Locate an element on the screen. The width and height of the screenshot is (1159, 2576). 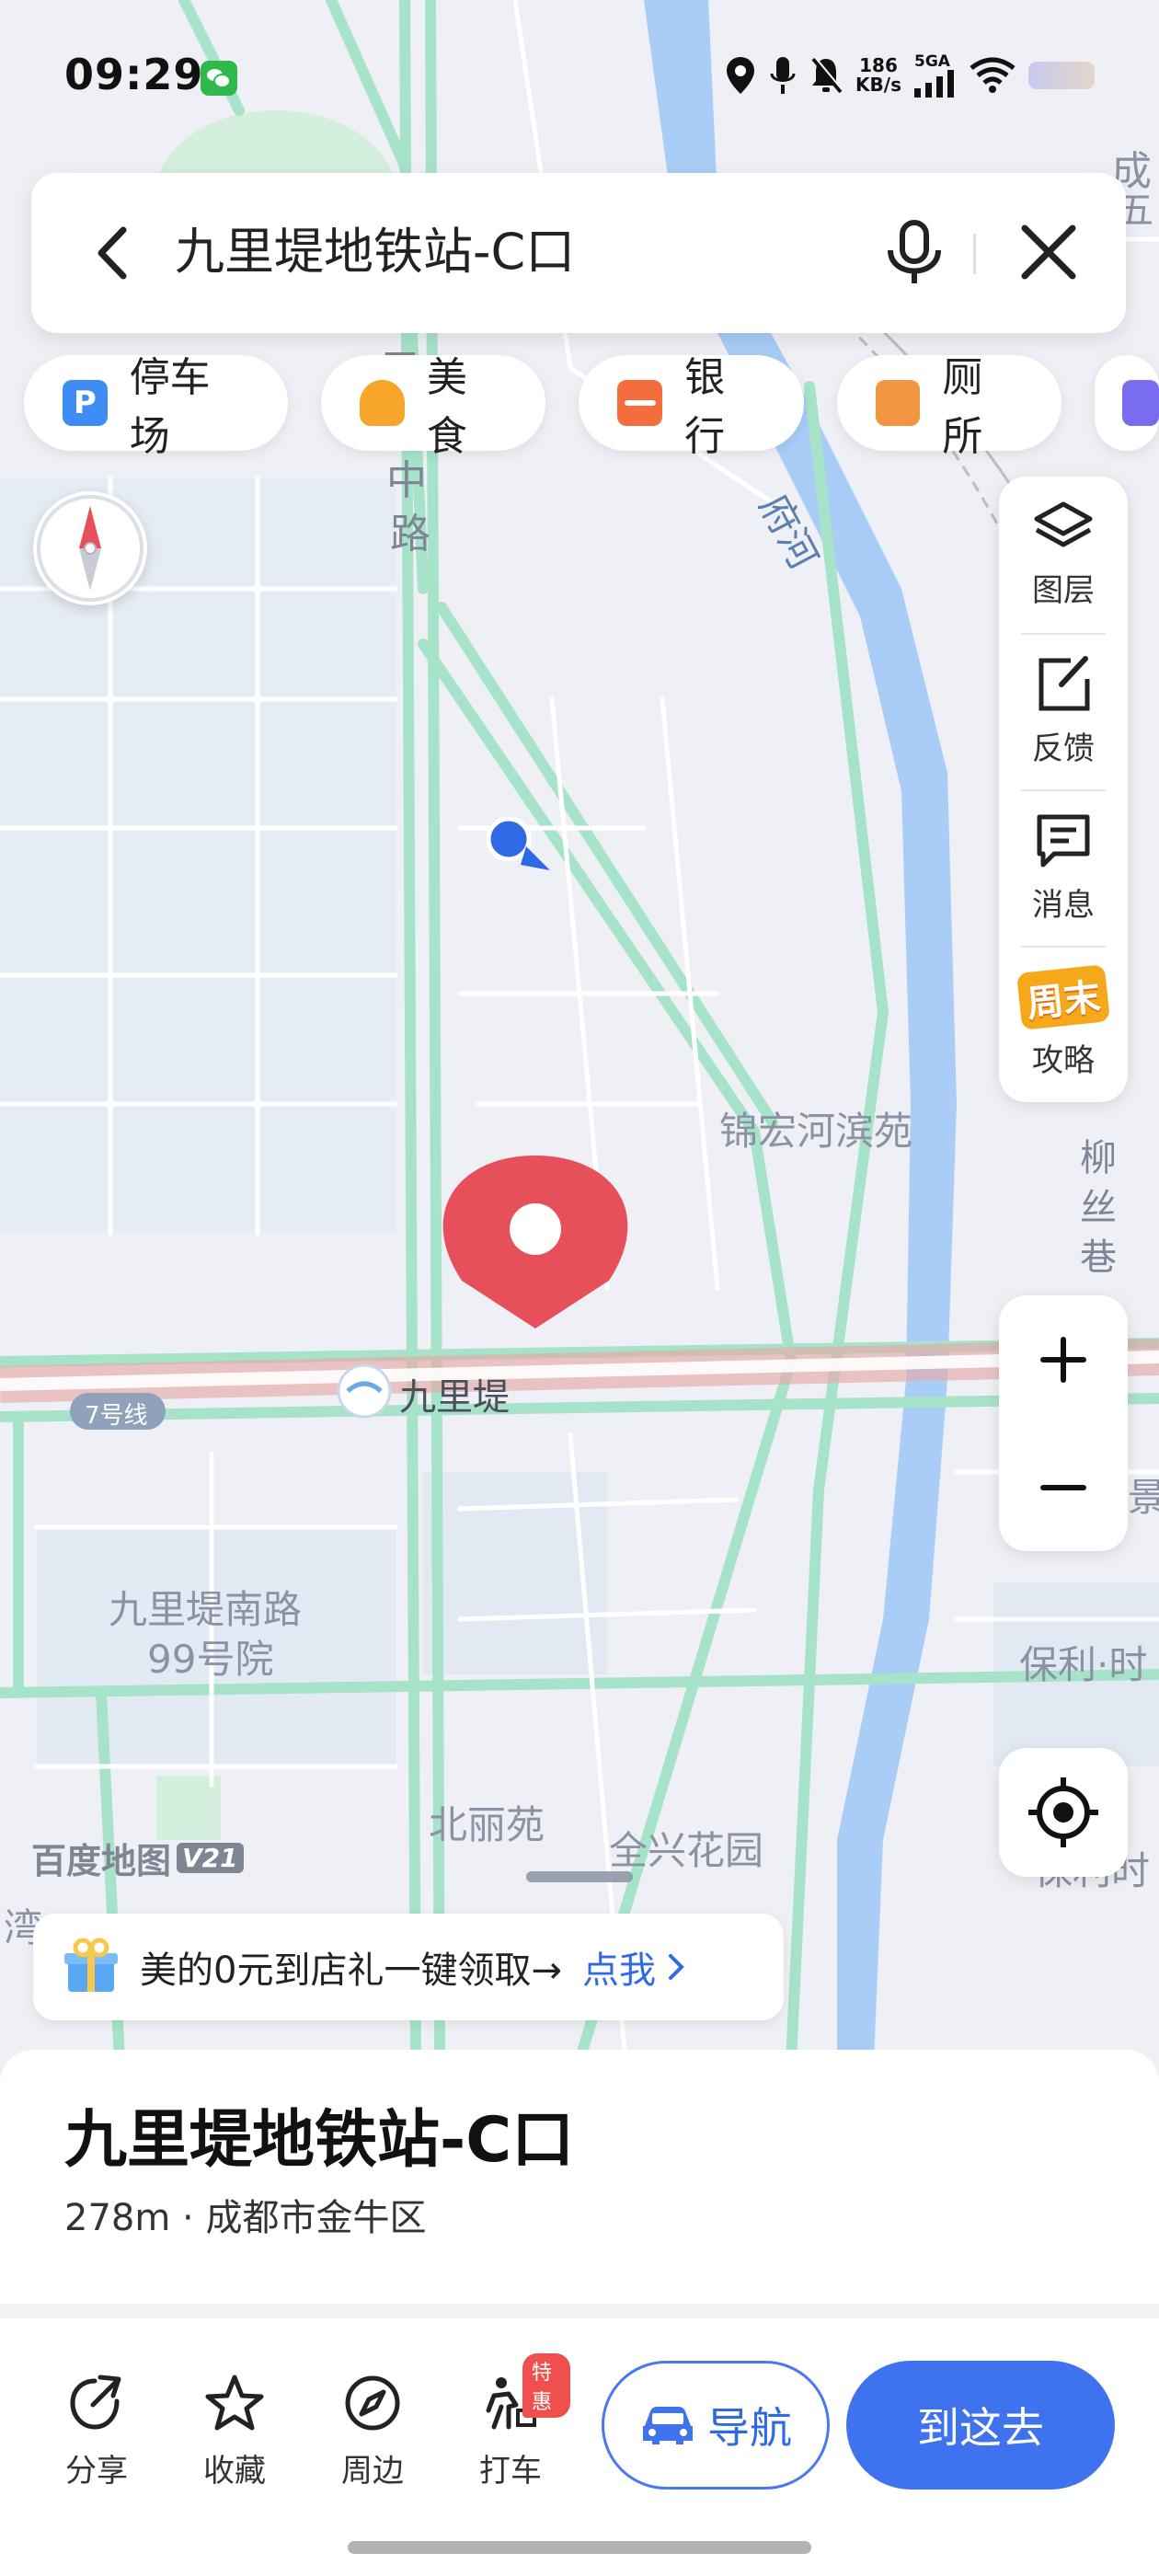
microphone-icon is located at coordinates (783, 75).